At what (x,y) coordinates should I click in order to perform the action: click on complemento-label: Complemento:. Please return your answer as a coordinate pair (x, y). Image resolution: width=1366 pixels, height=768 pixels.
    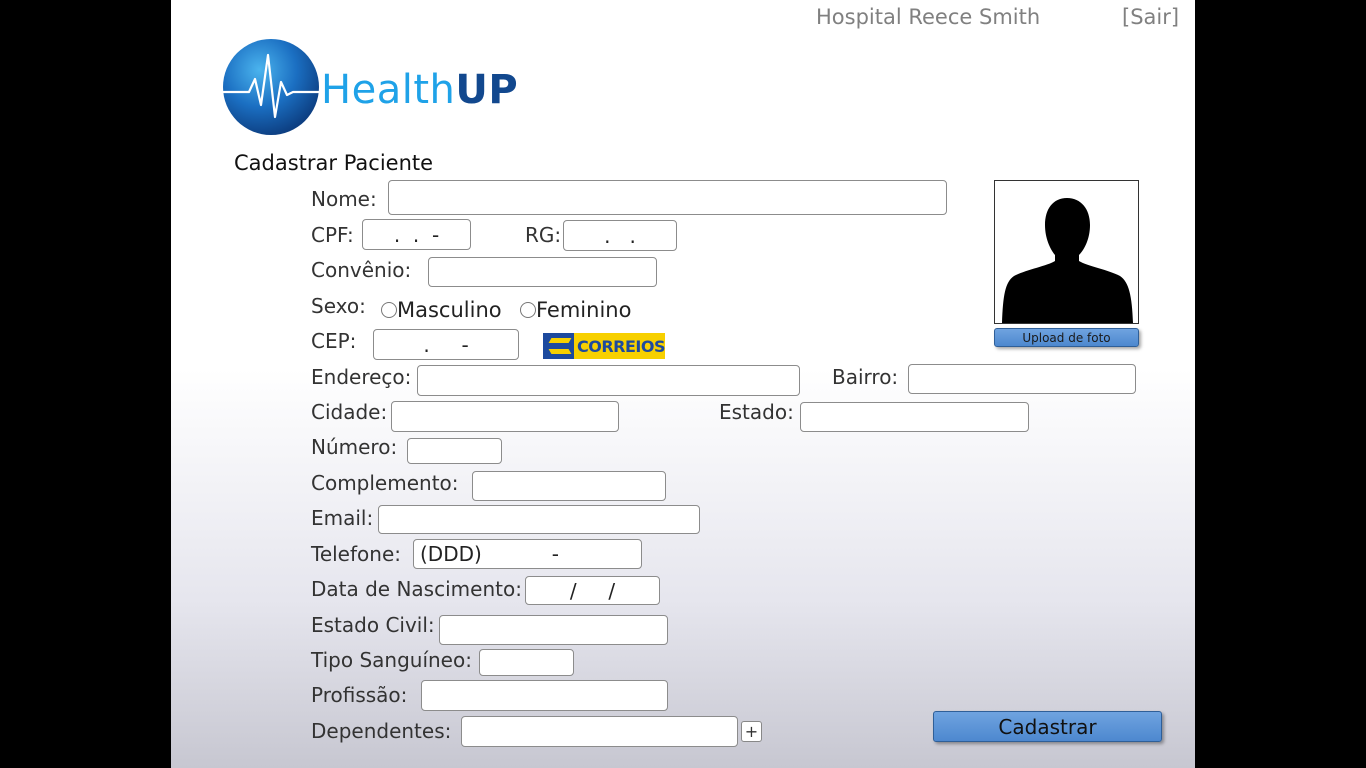
    Looking at the image, I should click on (385, 483).